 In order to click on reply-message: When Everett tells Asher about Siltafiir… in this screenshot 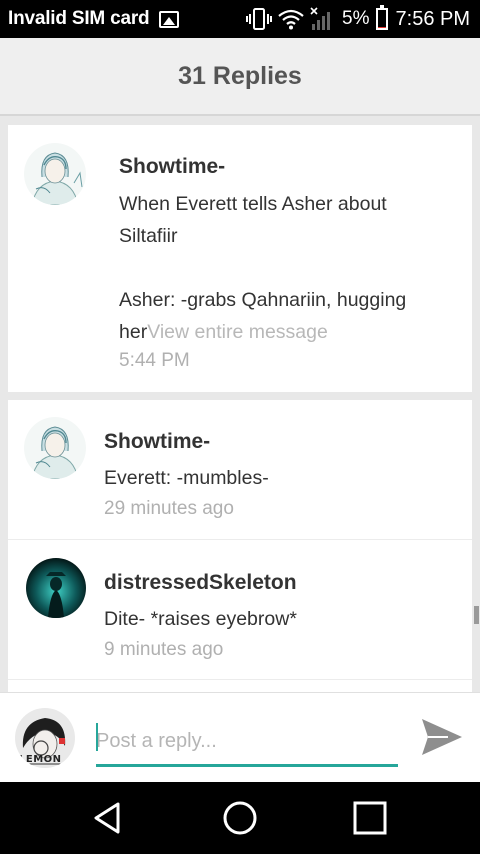, I will do `click(284, 268)`.